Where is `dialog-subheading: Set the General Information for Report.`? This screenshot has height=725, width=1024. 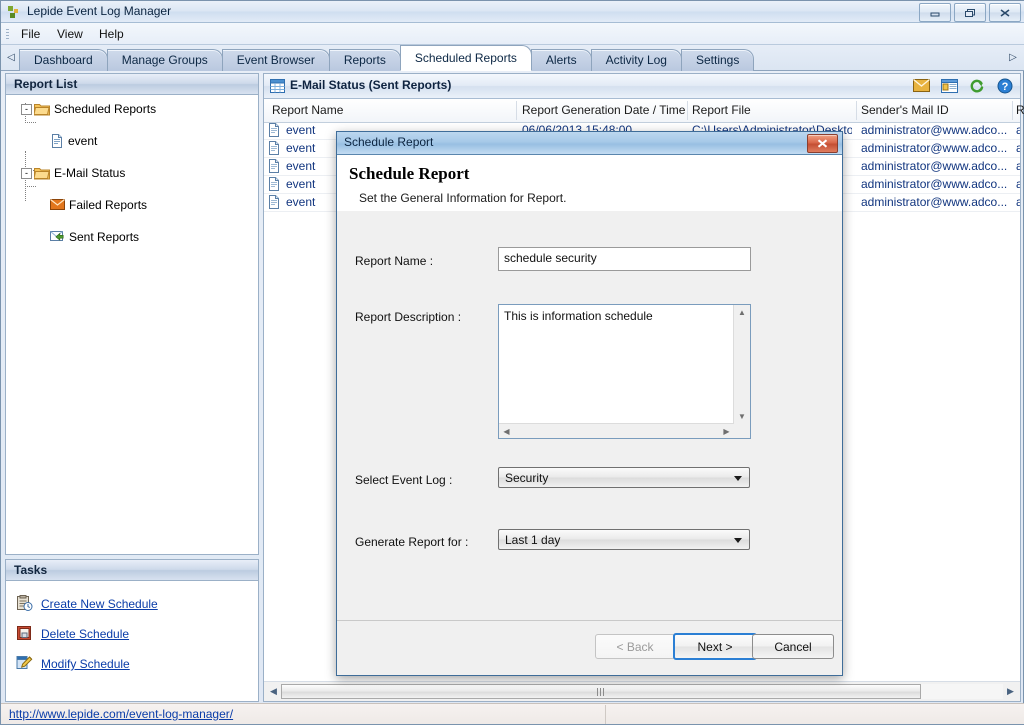 dialog-subheading: Set the General Information for Report. is located at coordinates (463, 198).